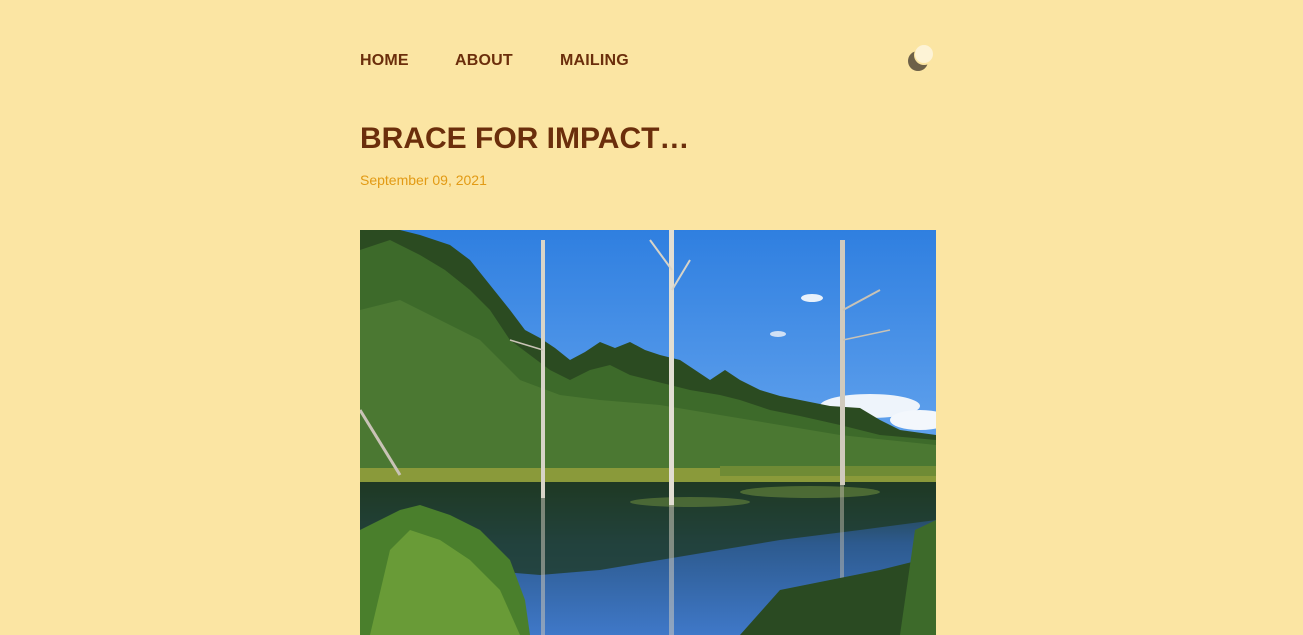 The image size is (1303, 635). I want to click on nav-home-link: HOME, so click(384, 61).